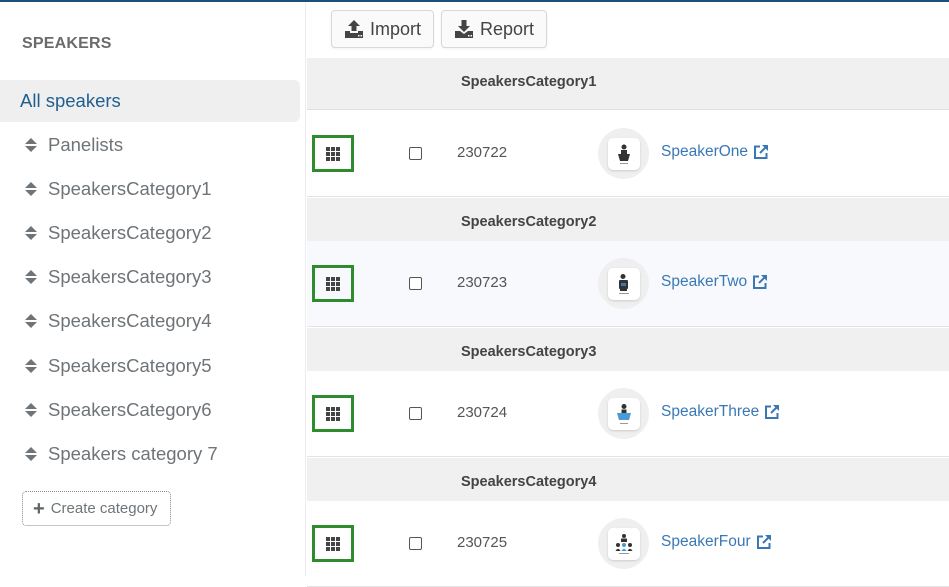 Image resolution: width=949 pixels, height=587 pixels. I want to click on speaker-name-link: SpeakerThree, so click(720, 412).